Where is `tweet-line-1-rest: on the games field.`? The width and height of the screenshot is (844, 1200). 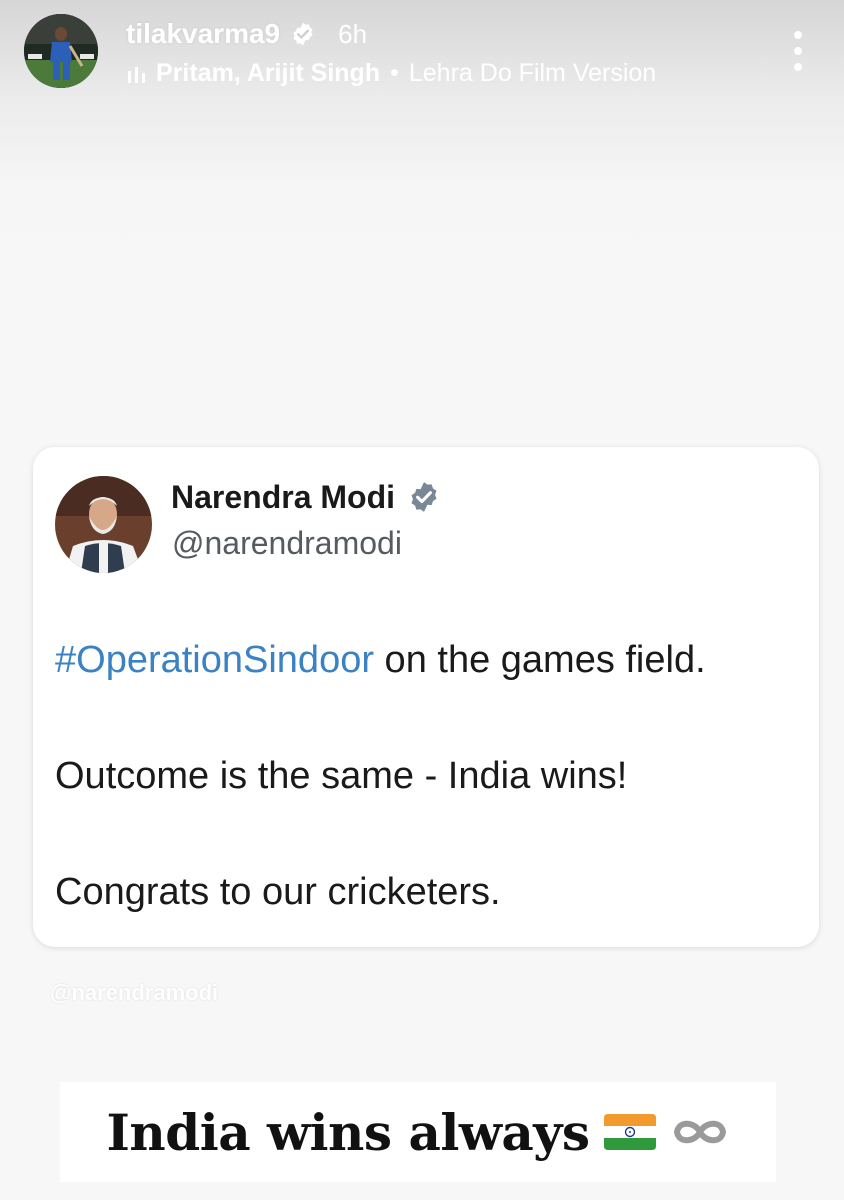 tweet-line-1-rest: on the games field. is located at coordinates (540, 660).